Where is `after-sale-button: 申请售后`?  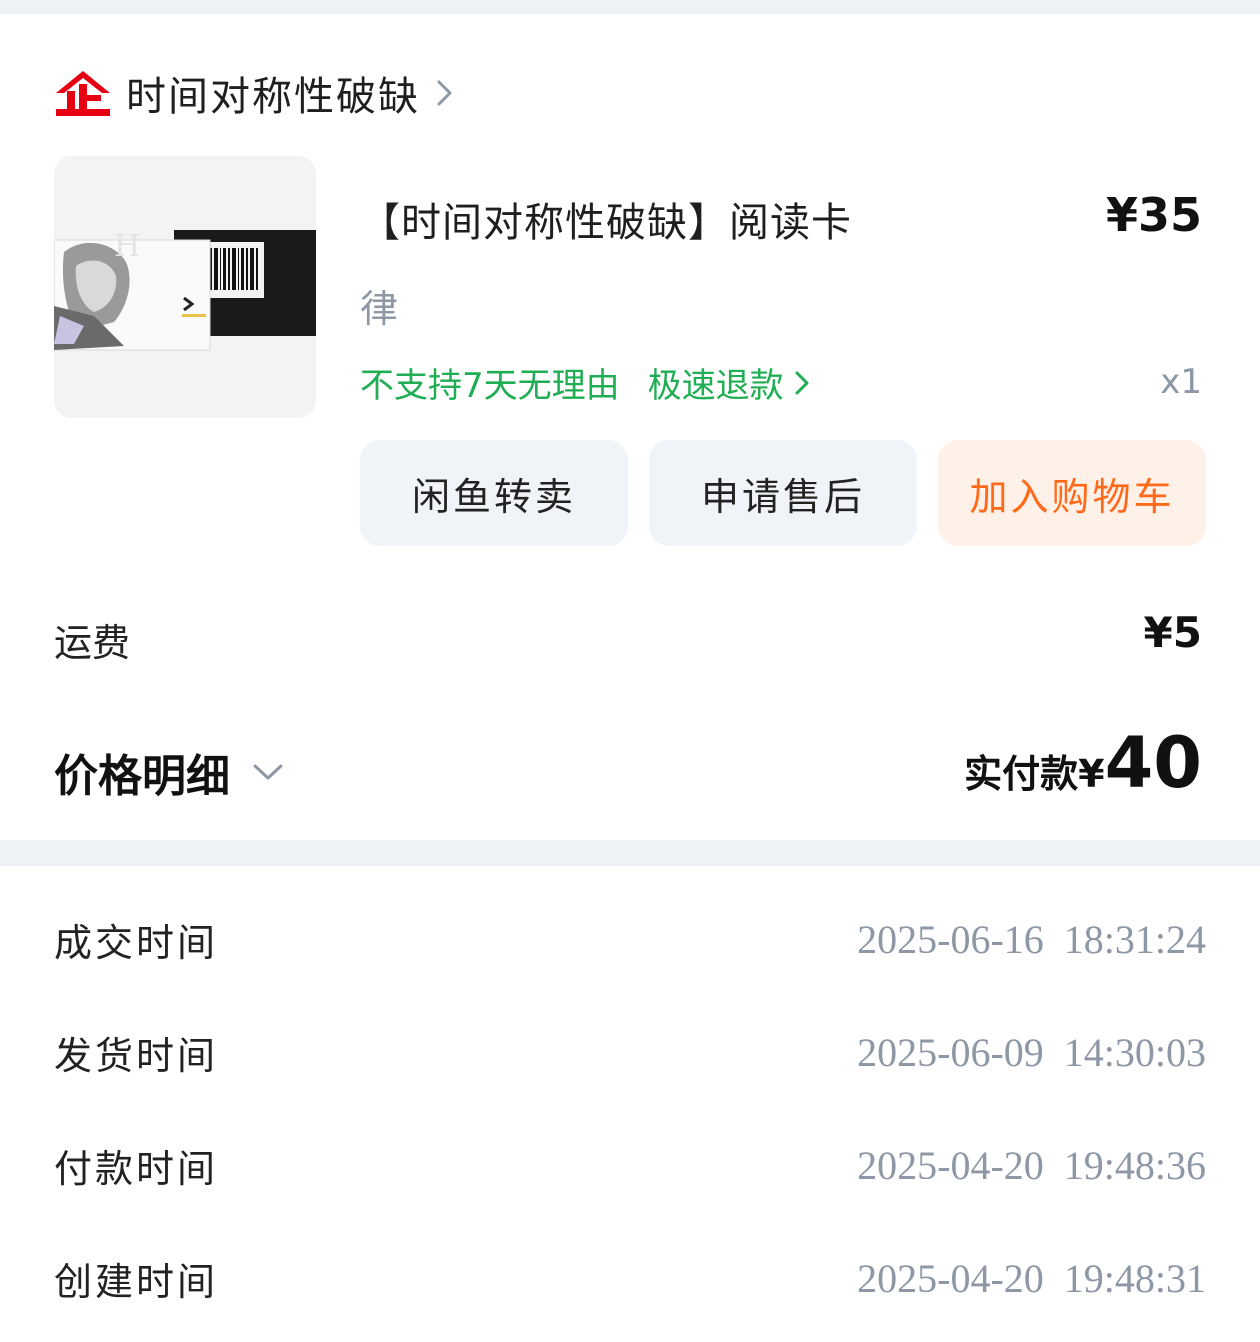
after-sale-button: 申请售后 is located at coordinates (783, 493).